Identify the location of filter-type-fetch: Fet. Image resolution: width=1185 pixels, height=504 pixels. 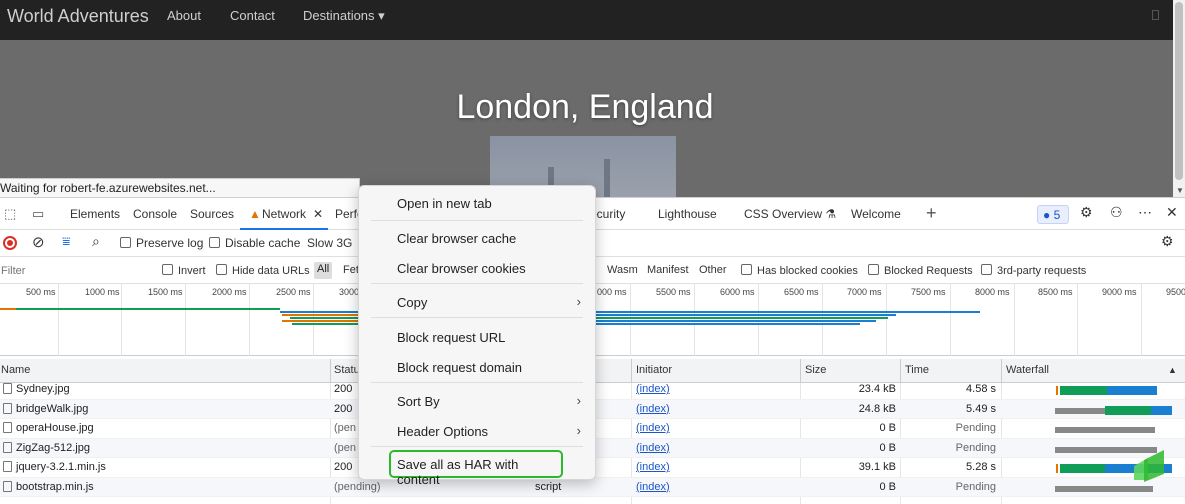
(351, 270).